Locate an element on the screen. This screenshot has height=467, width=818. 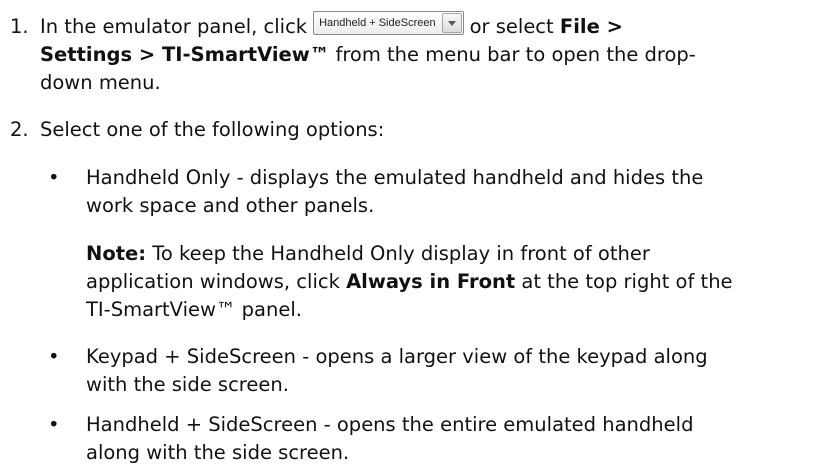
menu-path-file: File > is located at coordinates (591, 26).